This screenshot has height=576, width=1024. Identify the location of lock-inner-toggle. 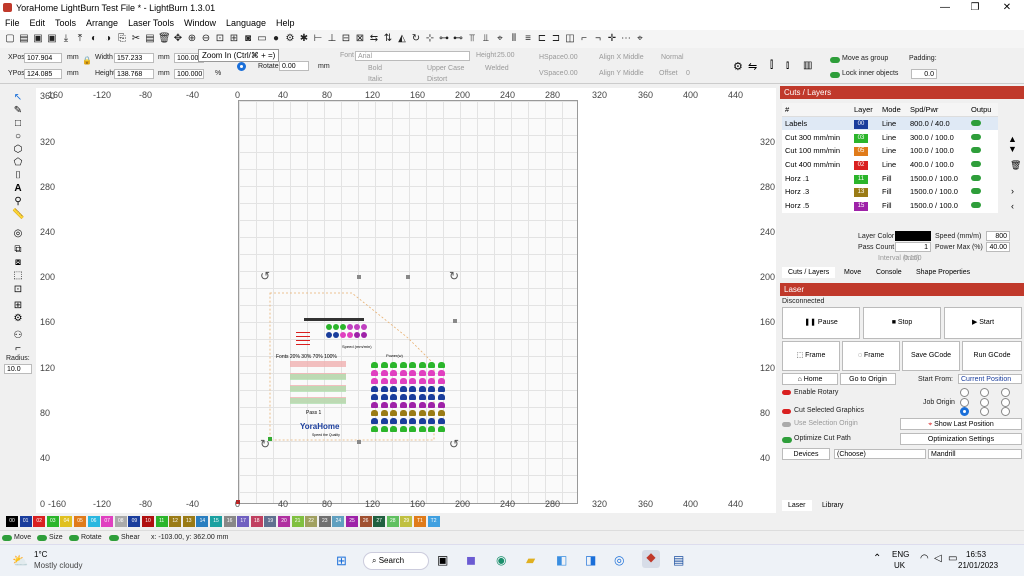
(835, 75).